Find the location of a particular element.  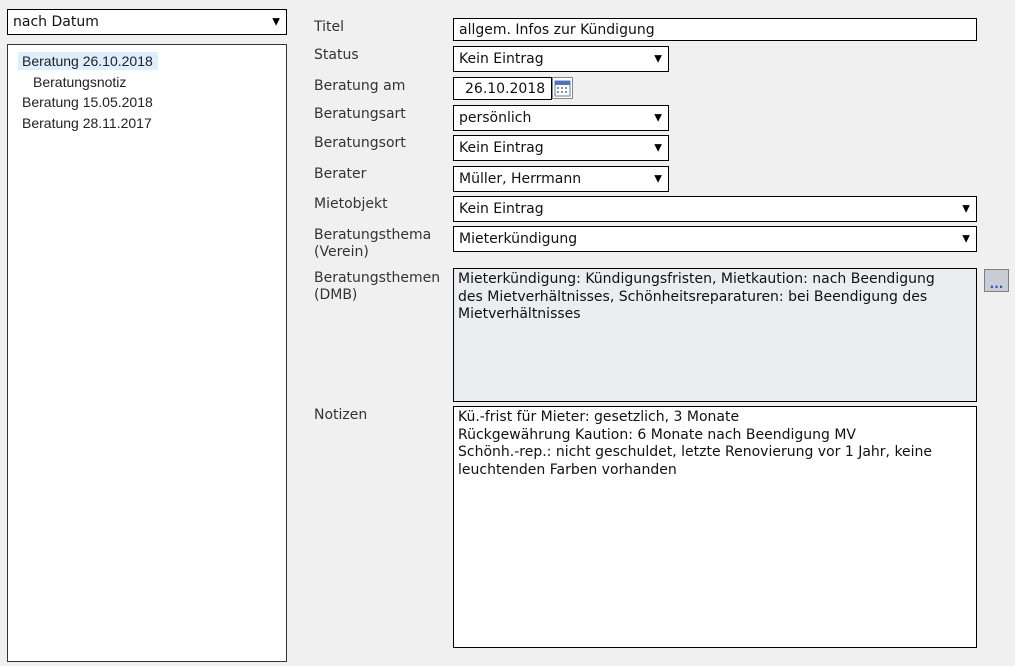

beratung-am-value: 26.10.2018 is located at coordinates (505, 88).